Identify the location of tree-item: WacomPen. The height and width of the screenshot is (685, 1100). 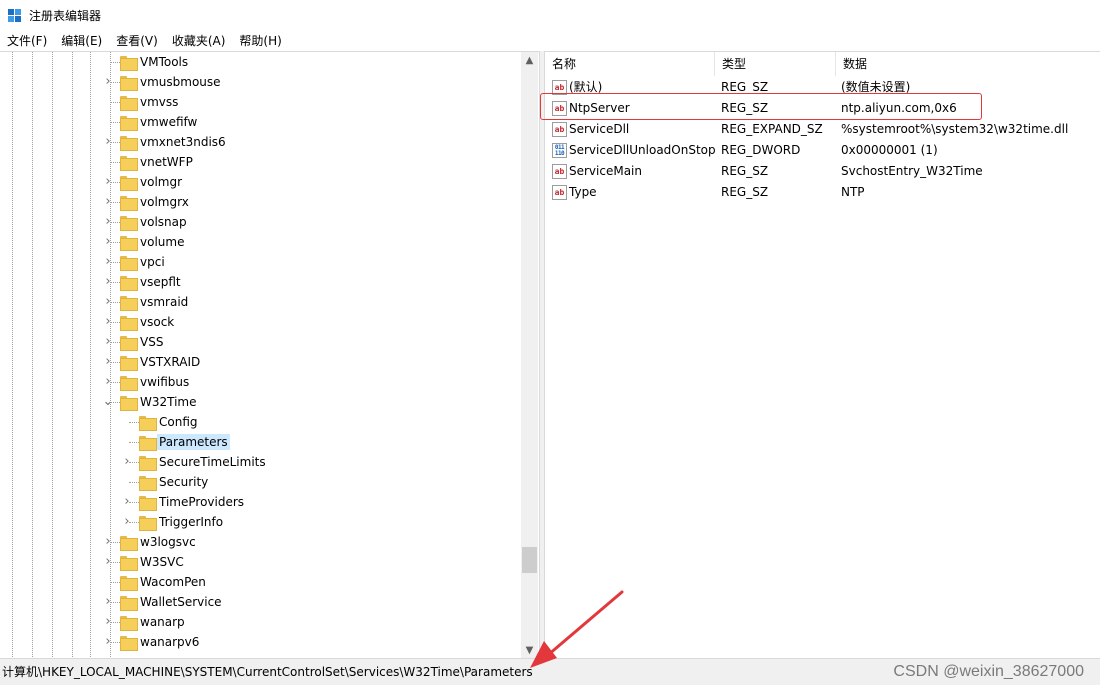
(260, 582).